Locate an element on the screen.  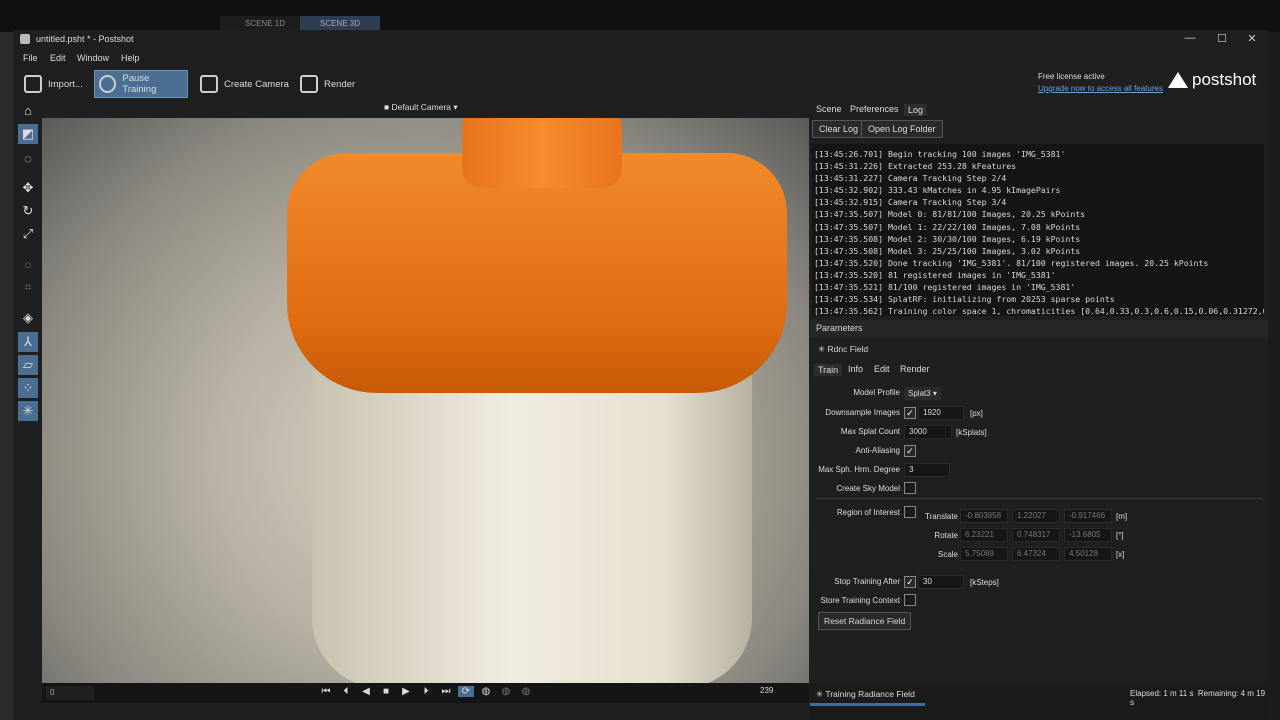
first-frame-icon: ⏮ is located at coordinates (326, 691).